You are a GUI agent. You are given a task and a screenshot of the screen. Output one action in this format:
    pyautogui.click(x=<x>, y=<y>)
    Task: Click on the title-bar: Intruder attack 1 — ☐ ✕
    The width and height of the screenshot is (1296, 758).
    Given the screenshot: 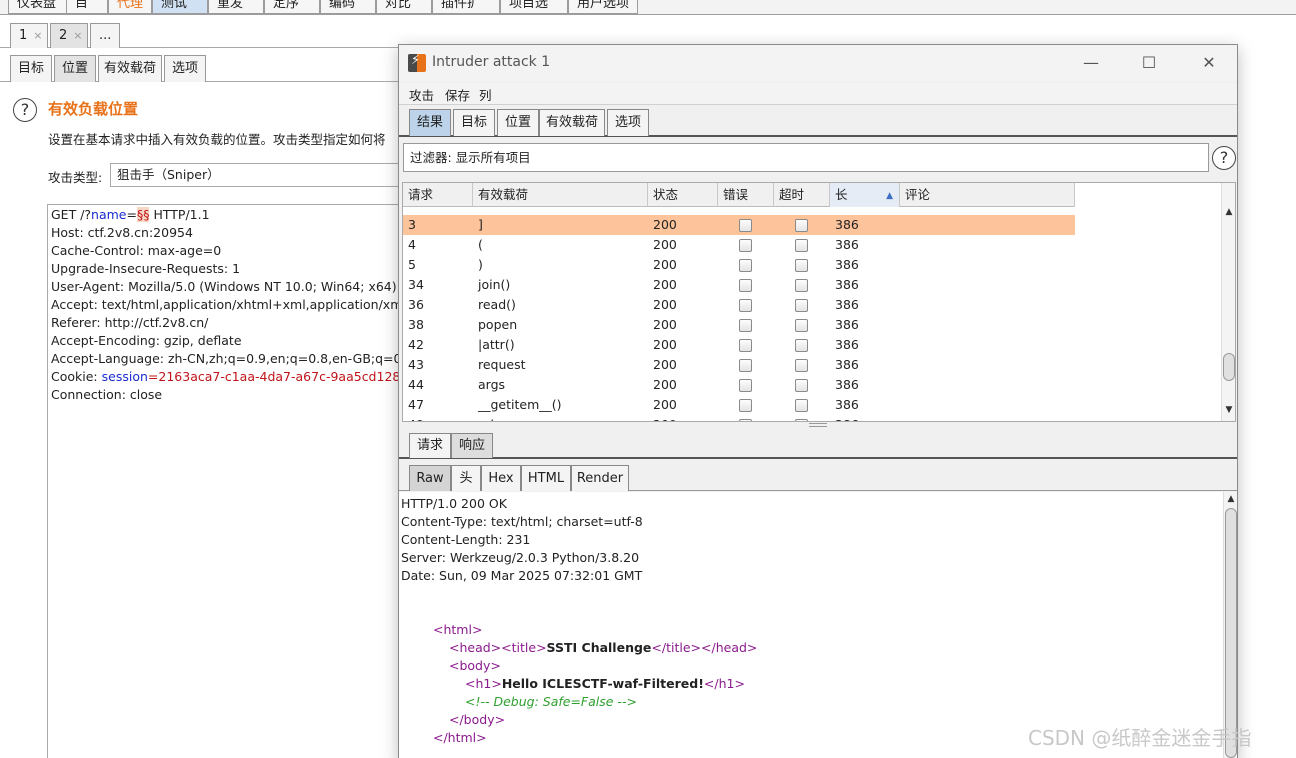 What is the action you would take?
    pyautogui.click(x=818, y=63)
    